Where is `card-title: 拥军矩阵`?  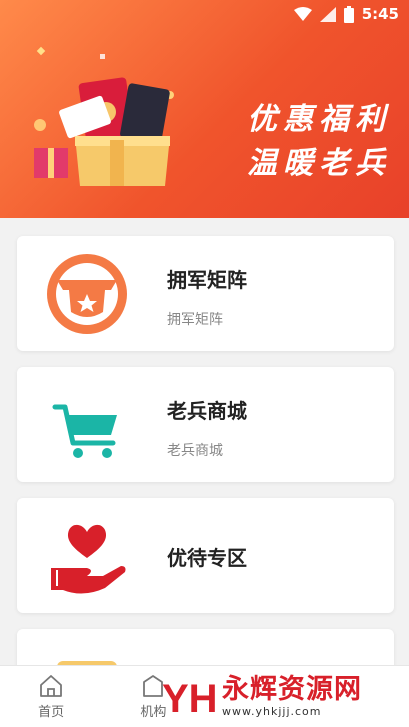
card-title: 拥军矩阵 is located at coordinates (207, 280).